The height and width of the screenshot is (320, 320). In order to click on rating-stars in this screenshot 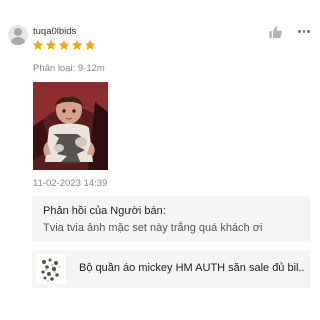, I will do `click(64, 46)`.